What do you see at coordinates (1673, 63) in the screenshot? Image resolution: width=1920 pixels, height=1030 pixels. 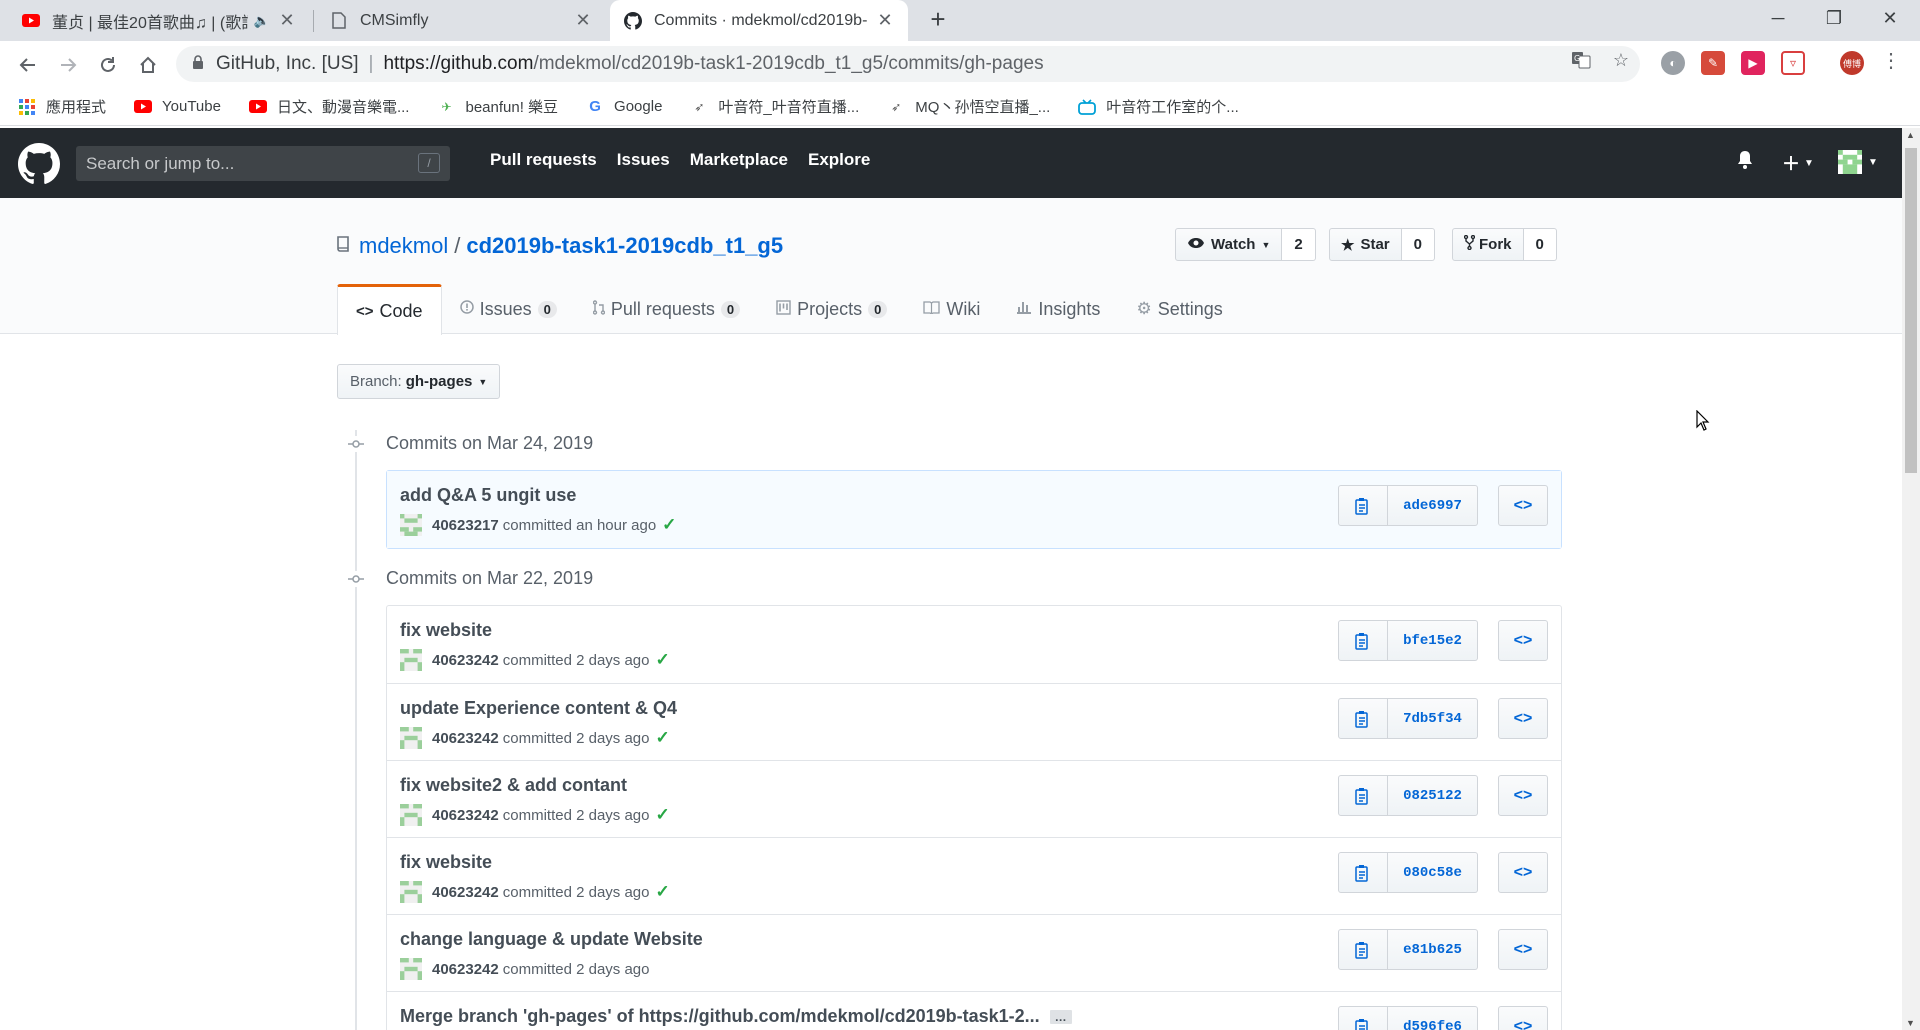 I see `extension-globe-icon: ◐` at bounding box center [1673, 63].